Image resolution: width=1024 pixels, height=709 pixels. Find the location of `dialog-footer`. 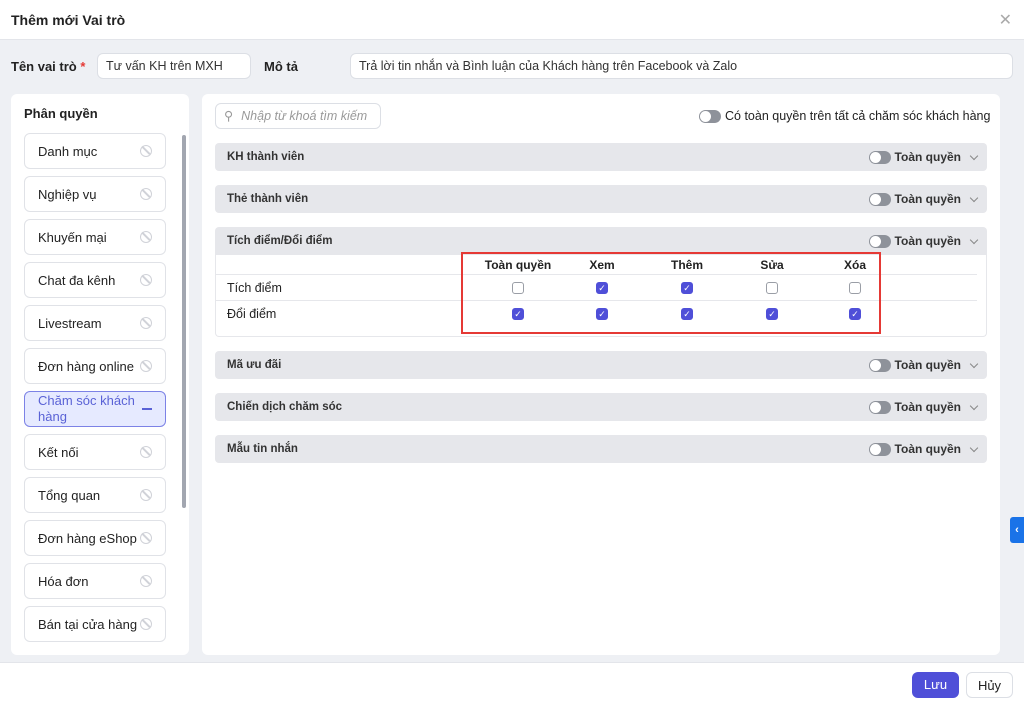

dialog-footer is located at coordinates (512, 685).